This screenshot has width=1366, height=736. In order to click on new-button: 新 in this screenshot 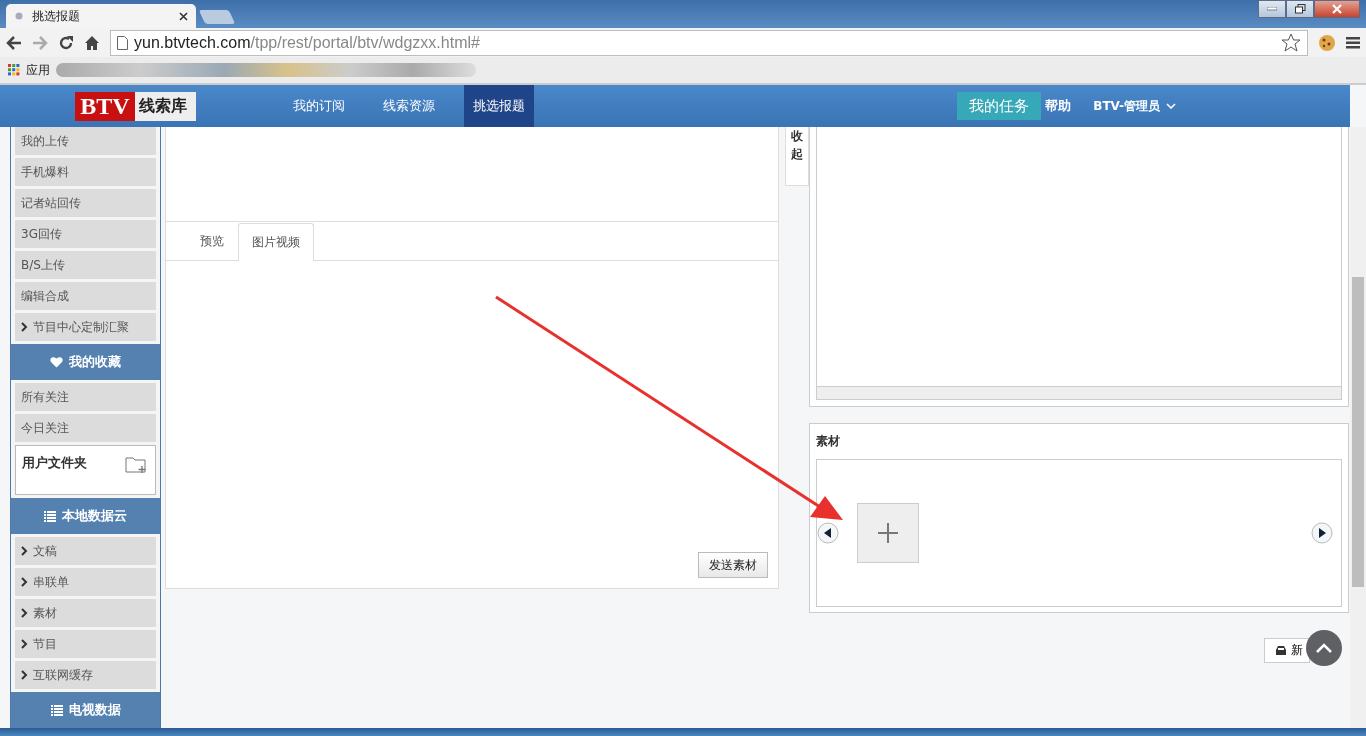, I will do `click(1287, 650)`.